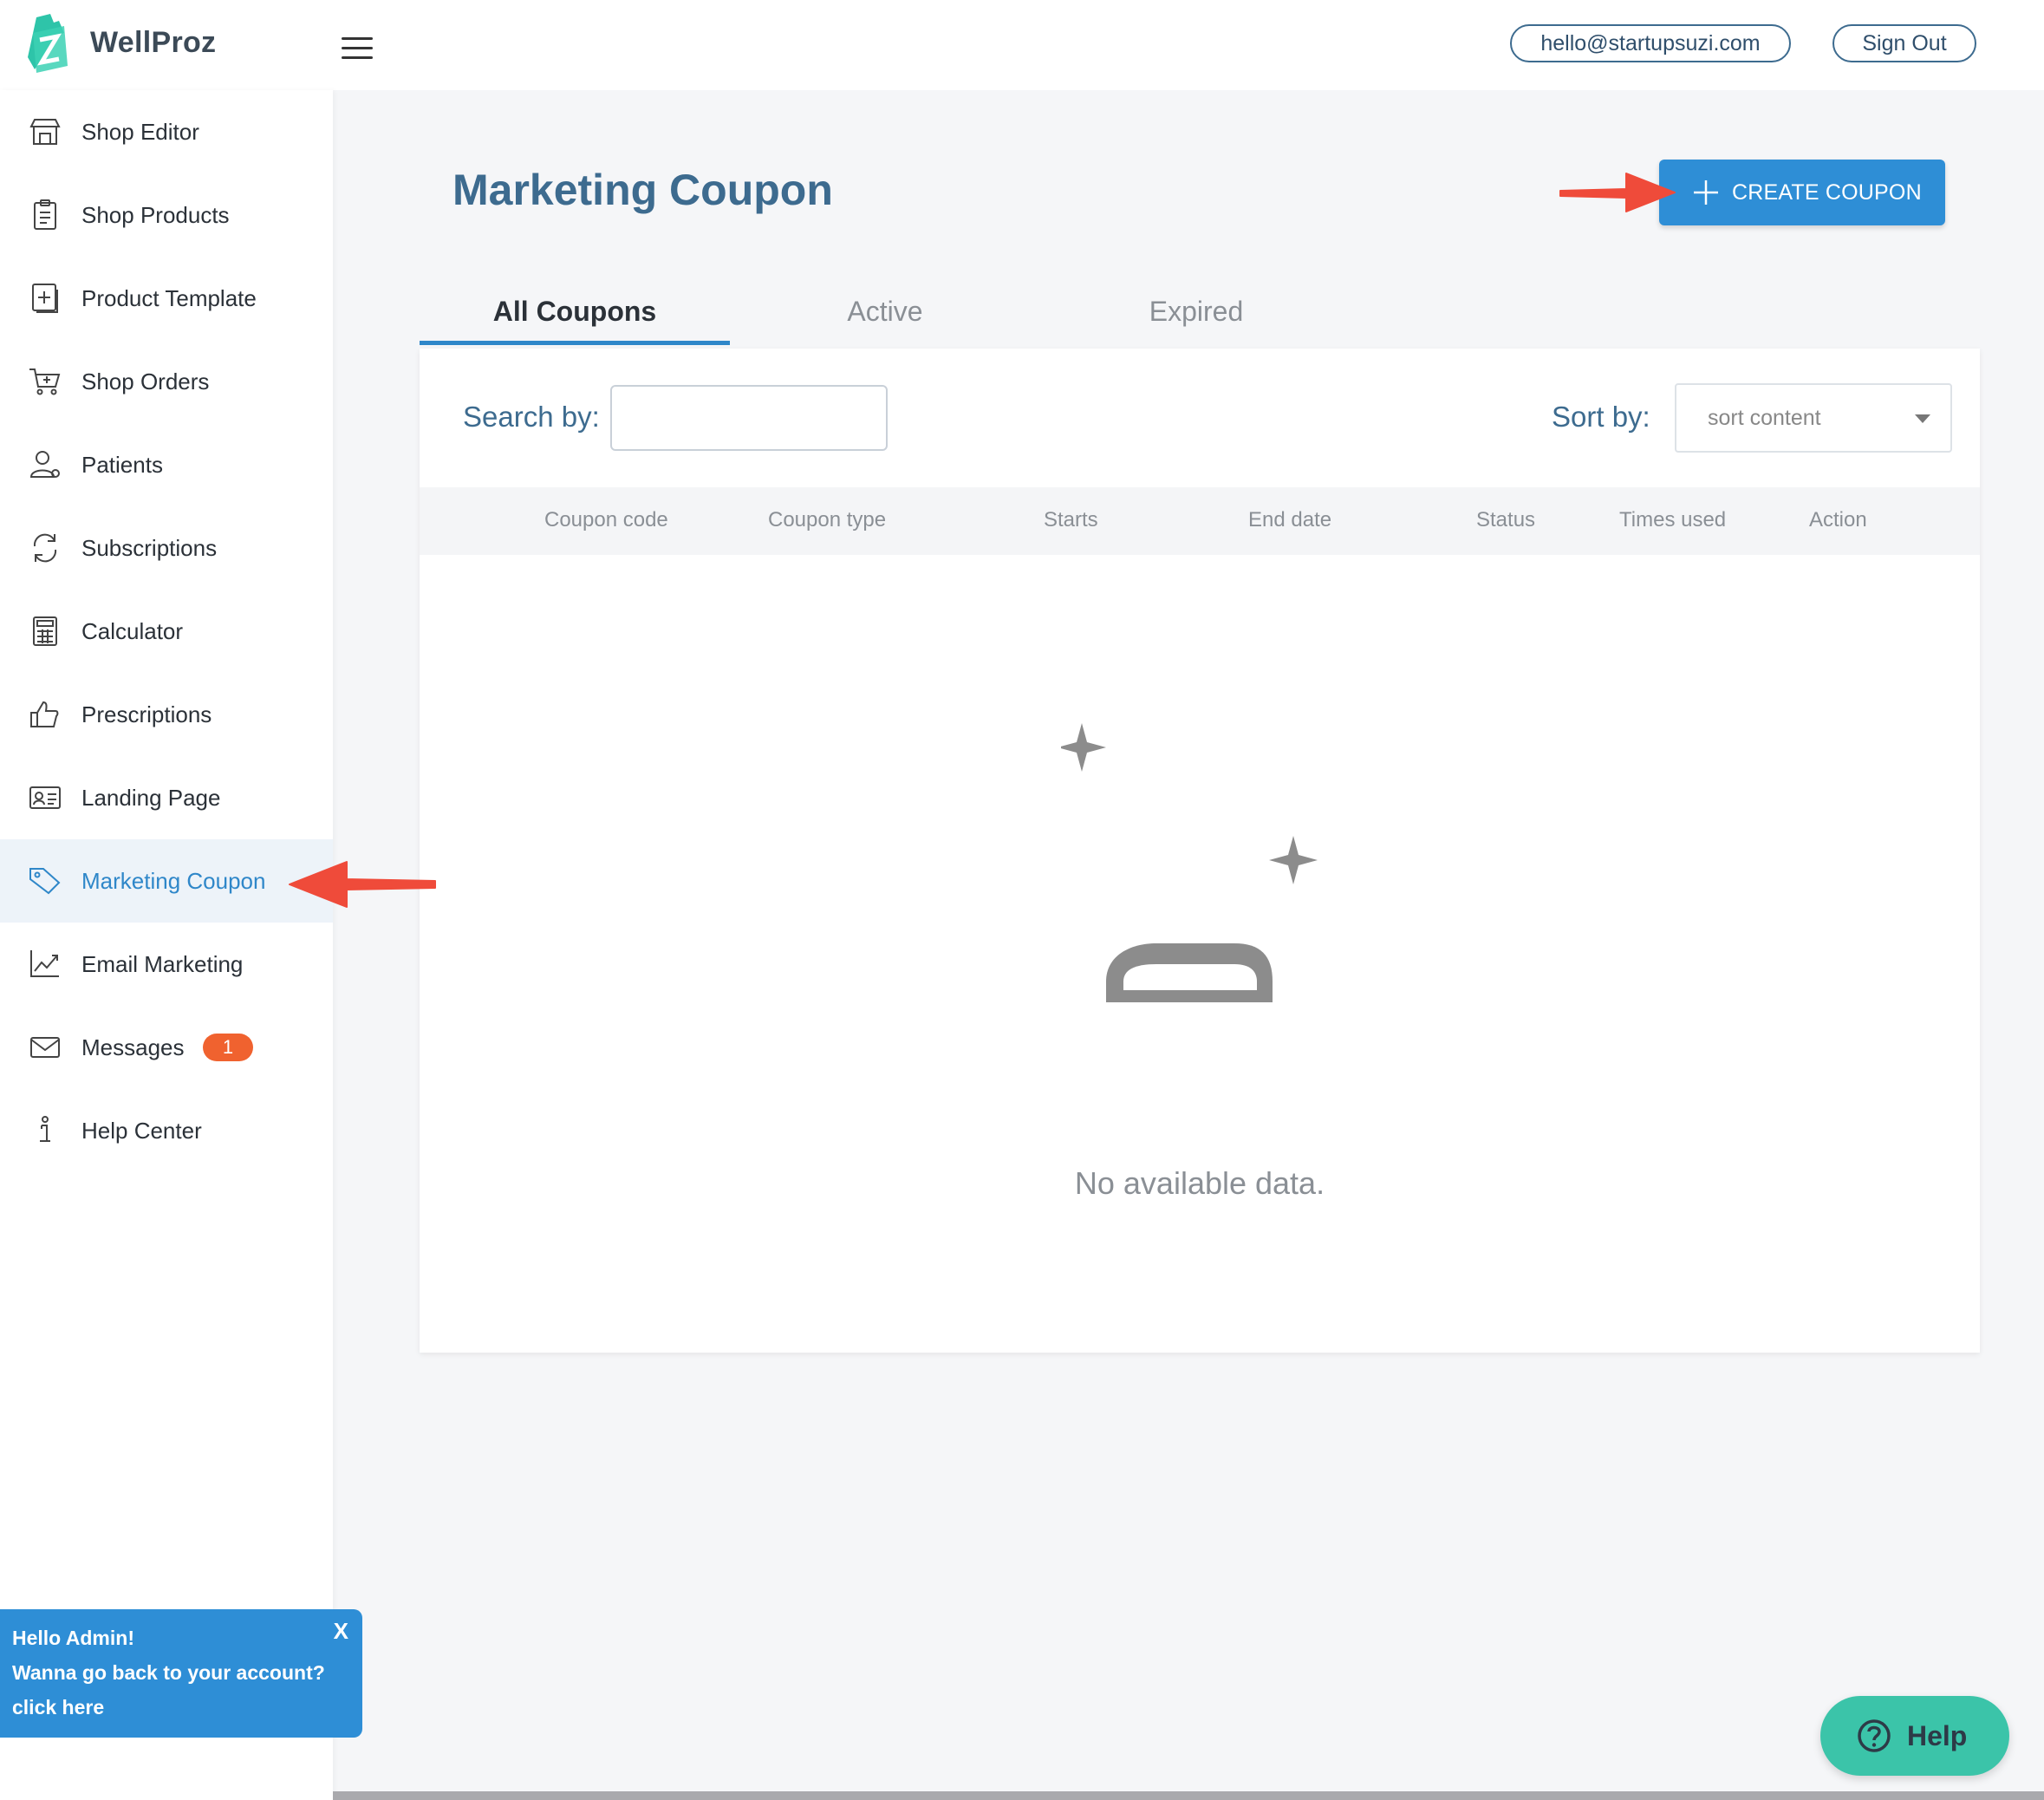 The image size is (2044, 1800). Describe the element at coordinates (1827, 192) in the screenshot. I see `create-coupon-label: CREATE COUPON` at that location.